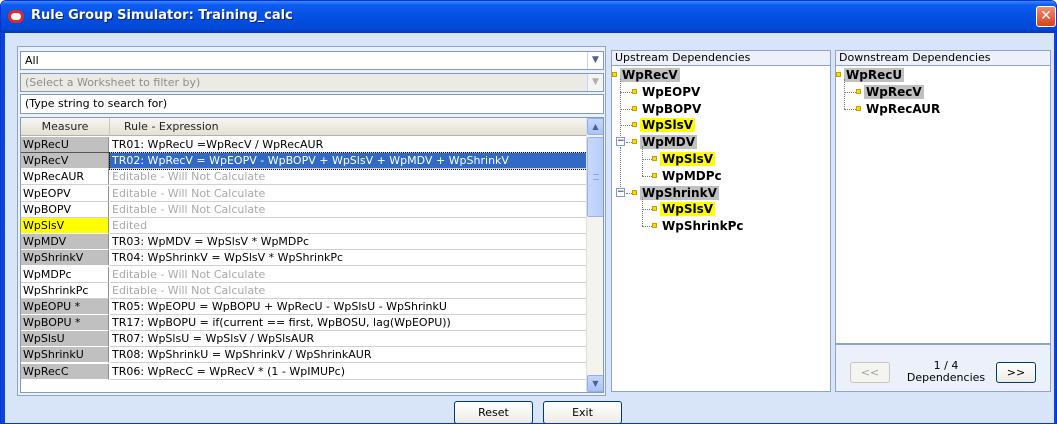 The height and width of the screenshot is (424, 1057). Describe the element at coordinates (65, 177) in the screenshot. I see `measure-cell: WpRecAUR` at that location.